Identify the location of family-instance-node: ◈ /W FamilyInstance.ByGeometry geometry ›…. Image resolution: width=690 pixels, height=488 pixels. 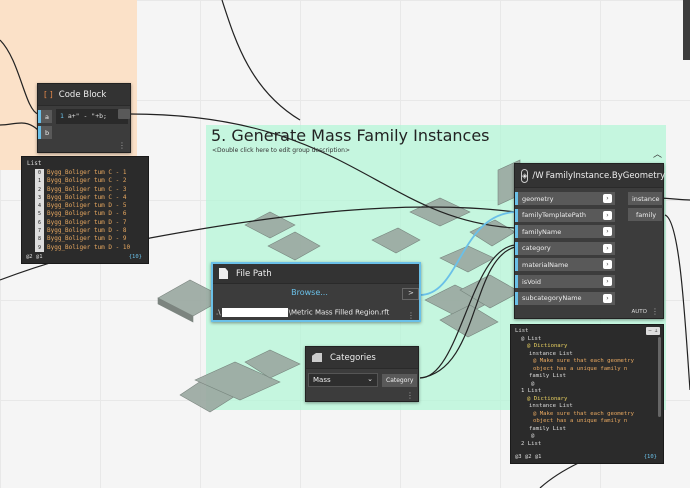
(589, 241).